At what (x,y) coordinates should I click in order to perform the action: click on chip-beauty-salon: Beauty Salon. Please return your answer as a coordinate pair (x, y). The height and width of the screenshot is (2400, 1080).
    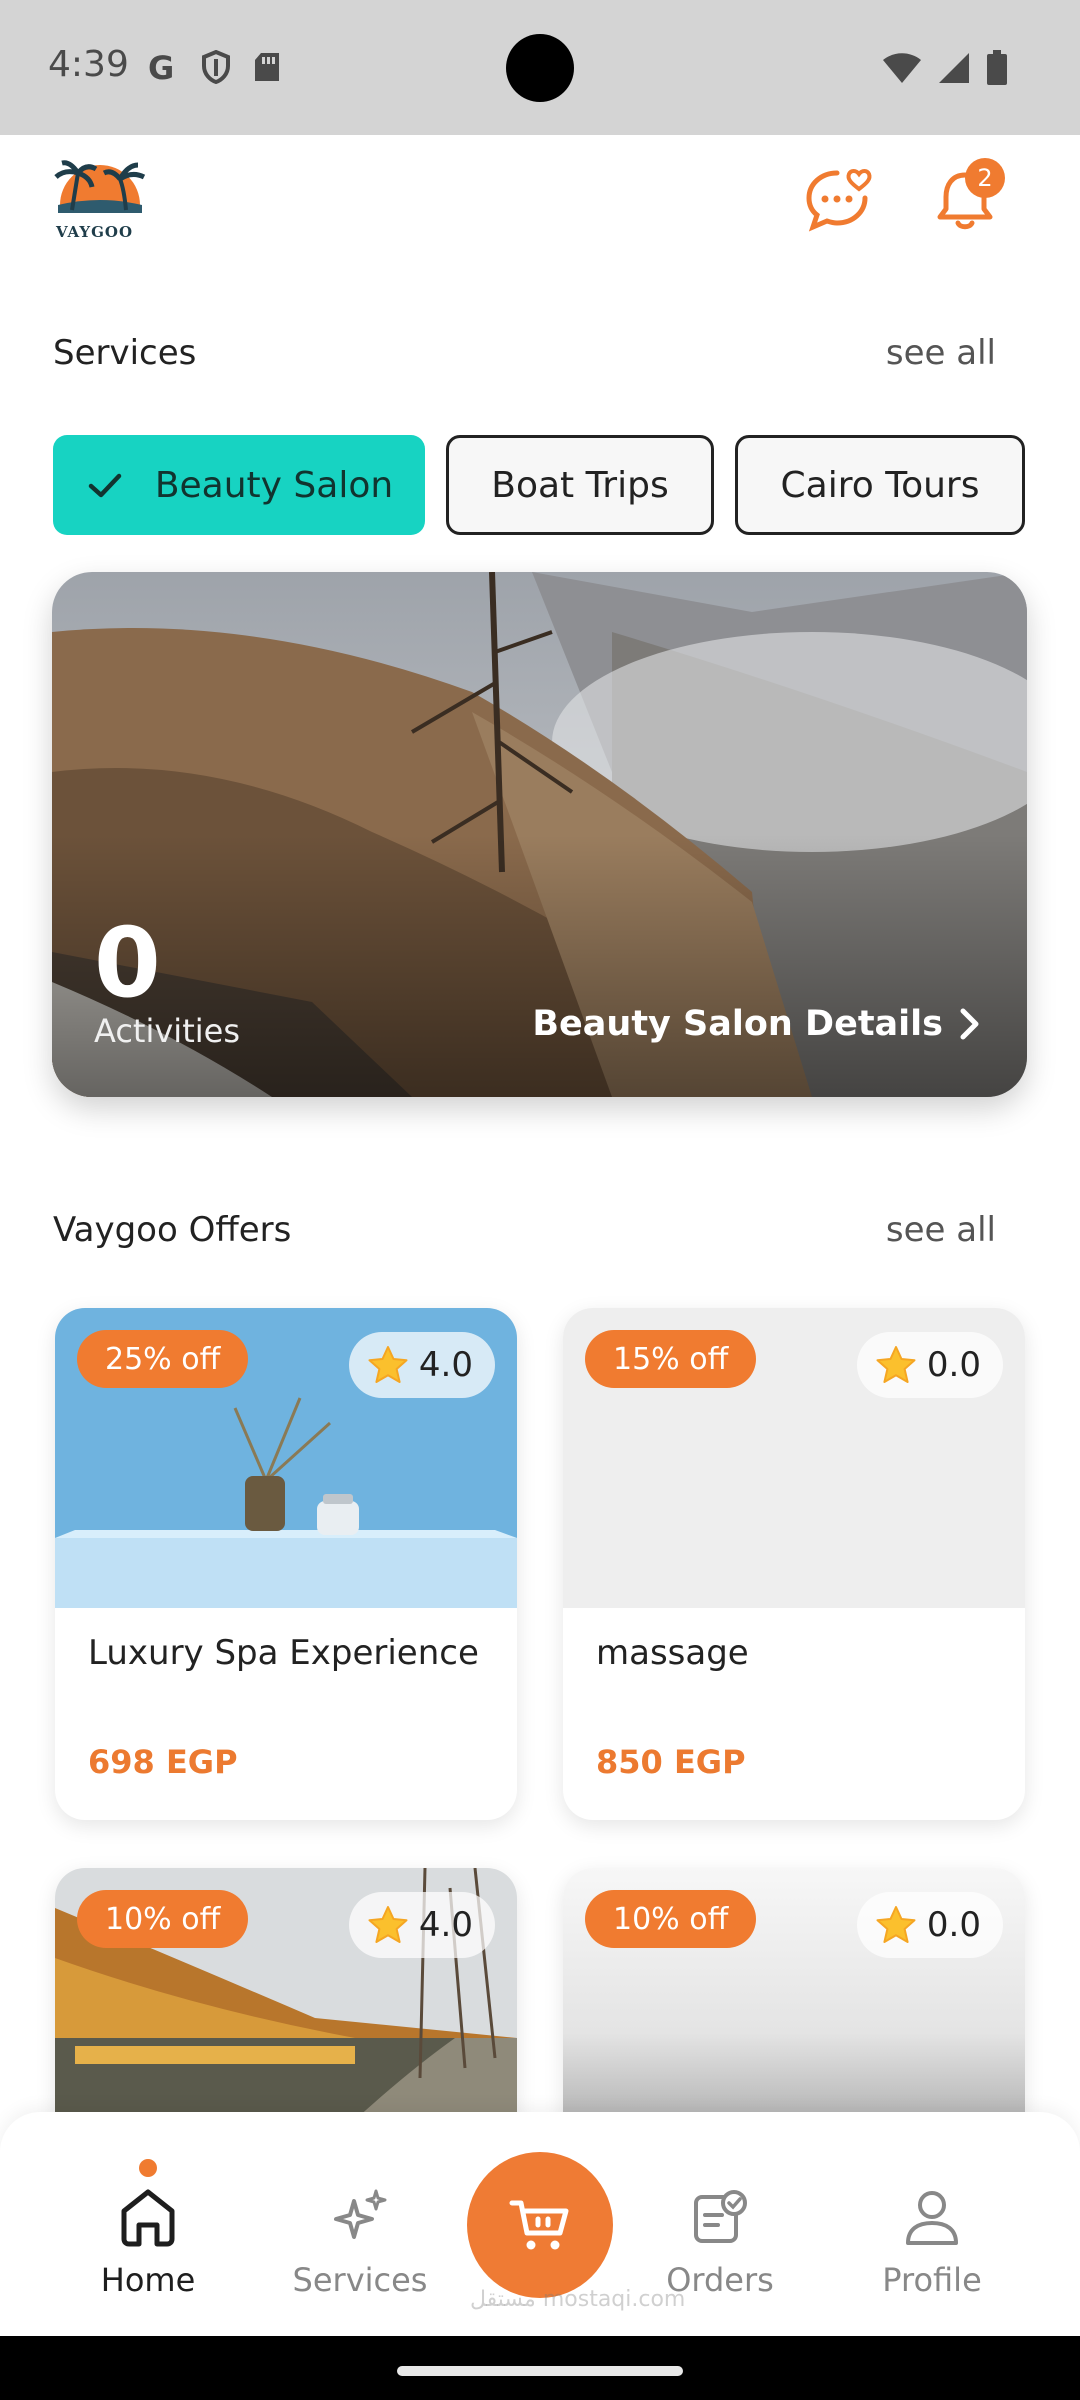
    Looking at the image, I should click on (239, 485).